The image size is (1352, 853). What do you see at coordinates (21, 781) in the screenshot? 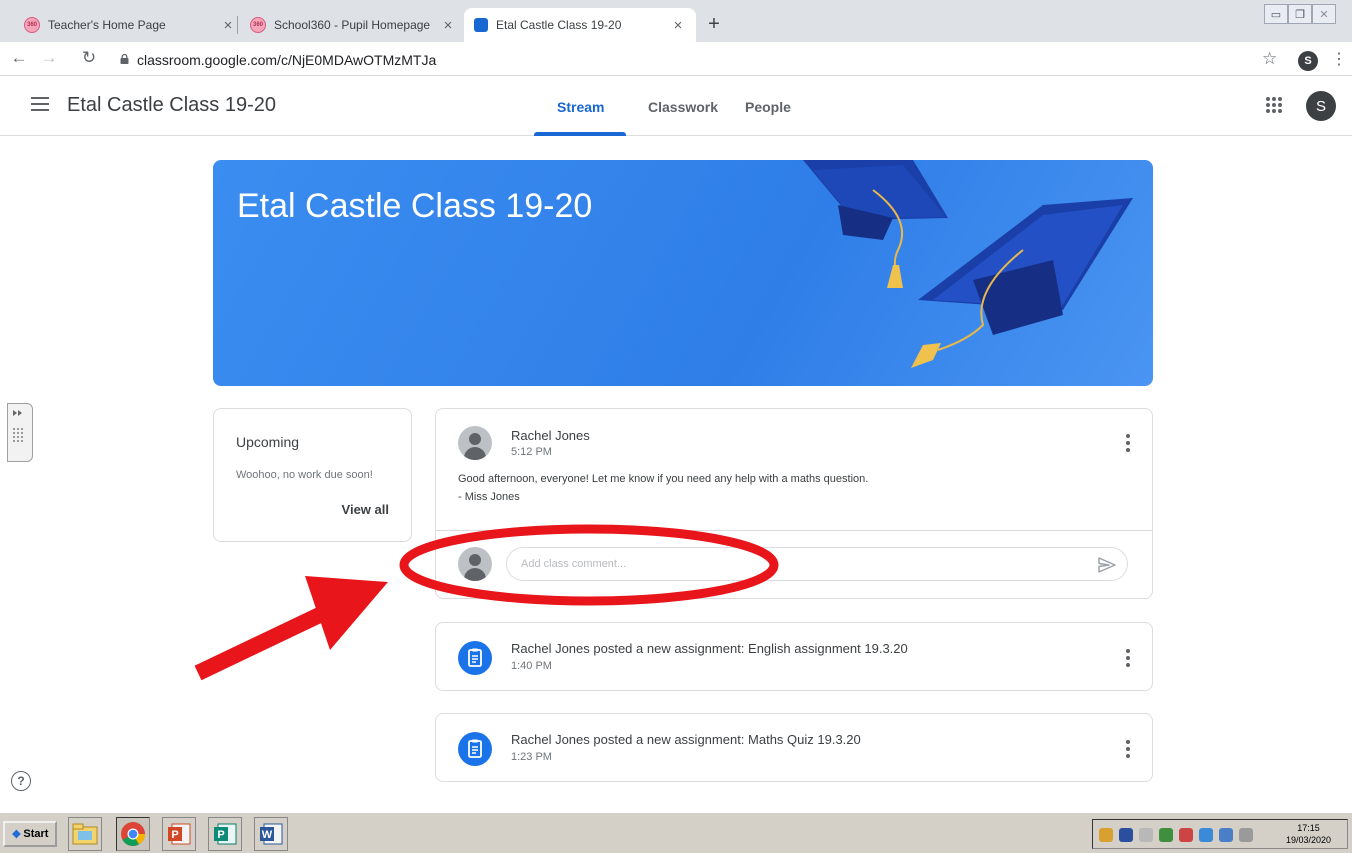
I see `help-icon: ?` at bounding box center [21, 781].